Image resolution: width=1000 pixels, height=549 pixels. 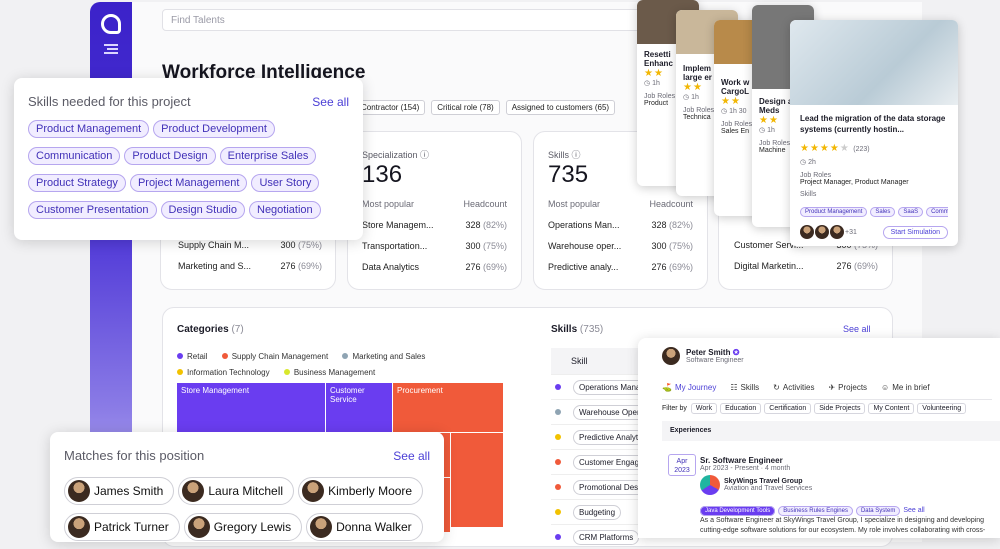 I want to click on profile-name: Peter Smith ✪, so click(x=713, y=352).